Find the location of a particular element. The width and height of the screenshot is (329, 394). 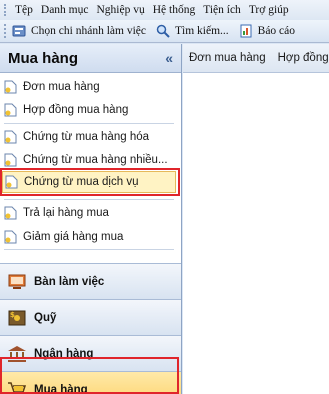

sidebar-item-goods-voucher: Chứng từ mua hàng hóa is located at coordinates (76, 137).